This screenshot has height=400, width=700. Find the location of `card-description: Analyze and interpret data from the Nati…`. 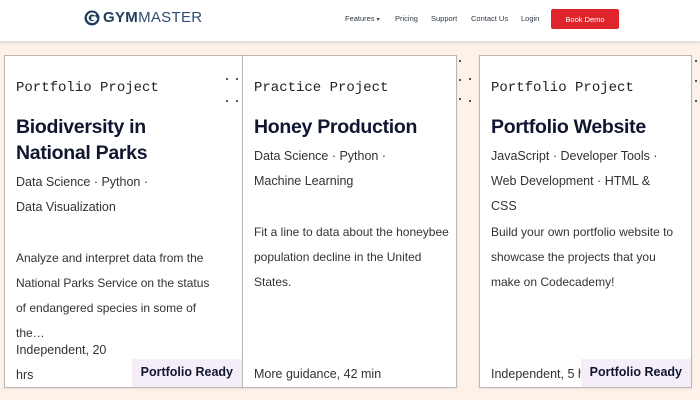

card-description: Analyze and interpret data from the Nati… is located at coordinates (113, 295).